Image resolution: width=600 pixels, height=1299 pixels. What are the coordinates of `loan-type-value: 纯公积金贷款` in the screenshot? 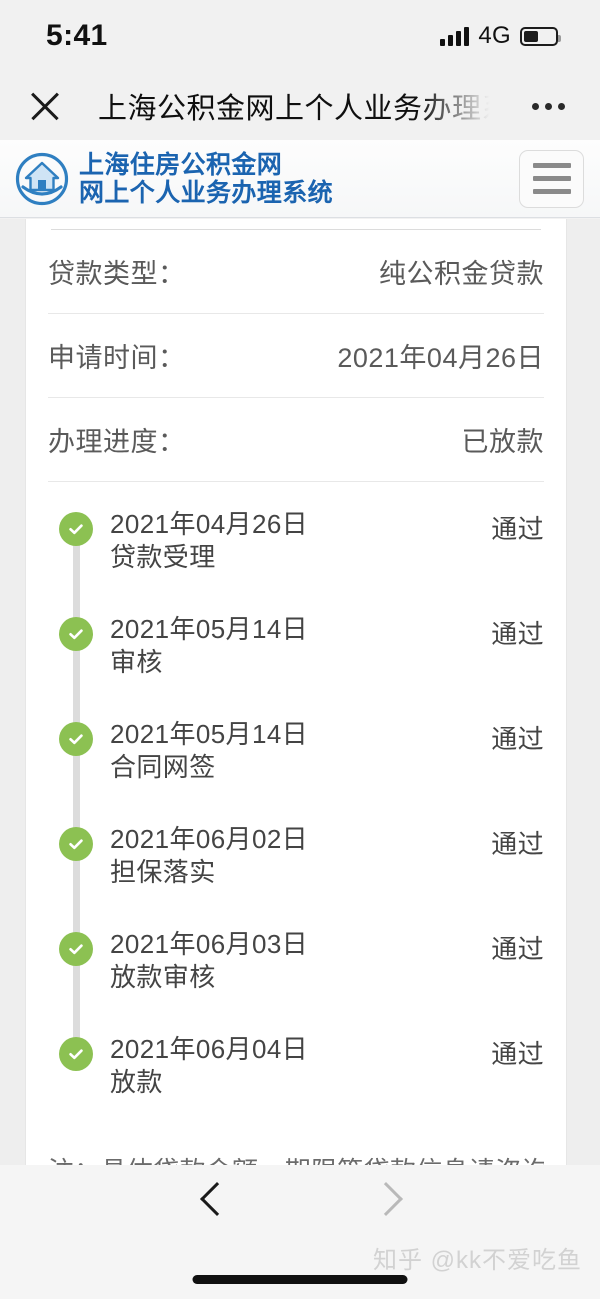 It's located at (461, 274).